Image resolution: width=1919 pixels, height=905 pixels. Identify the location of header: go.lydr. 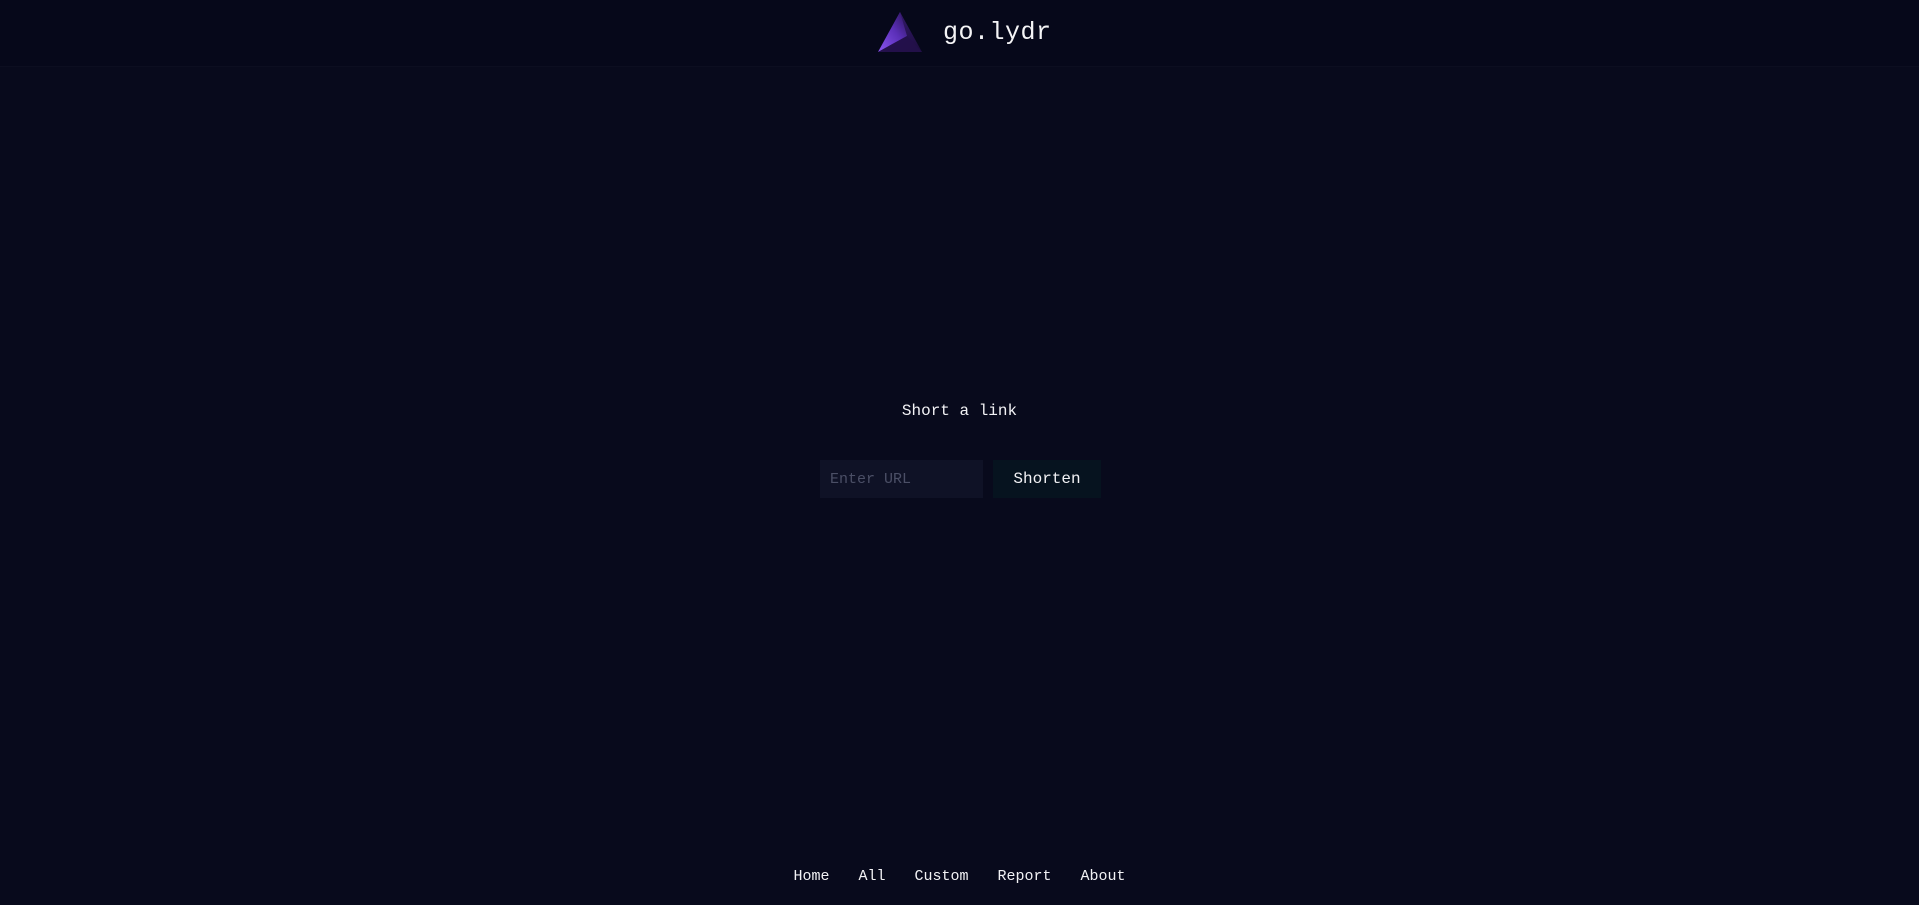
(959, 33).